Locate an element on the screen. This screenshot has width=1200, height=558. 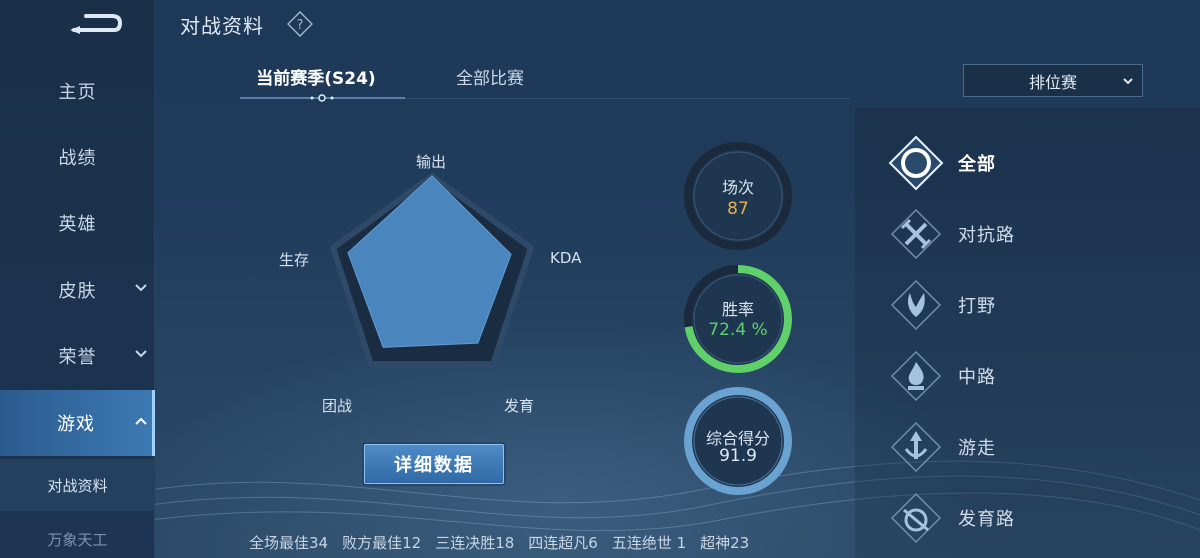
sidebar-item-label: 英雄 is located at coordinates (77, 224).